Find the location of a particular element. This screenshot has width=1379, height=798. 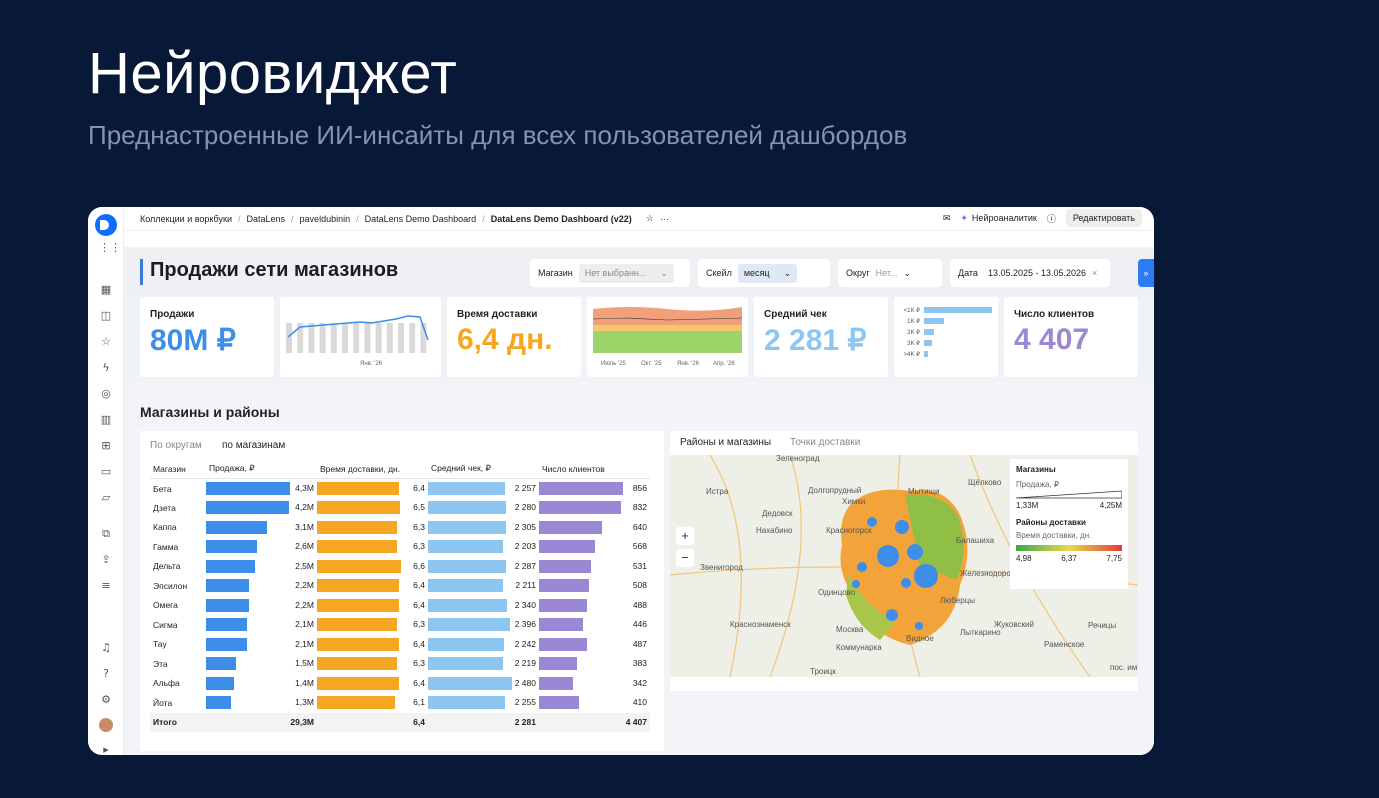

folder-icon: ▱ is located at coordinates (106, 498).